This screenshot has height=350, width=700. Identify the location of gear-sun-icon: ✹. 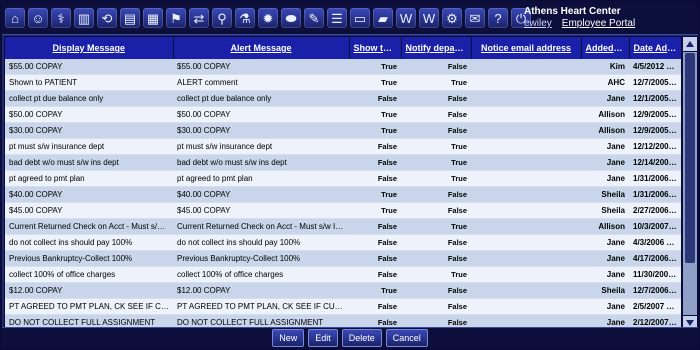
(268, 18).